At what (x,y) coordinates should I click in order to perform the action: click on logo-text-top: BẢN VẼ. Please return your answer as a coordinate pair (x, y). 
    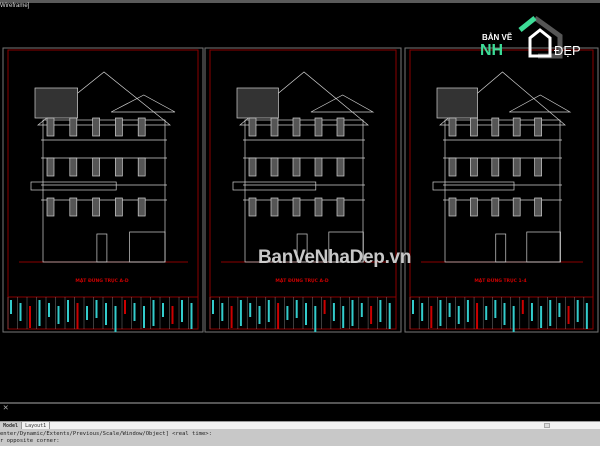
    Looking at the image, I should click on (497, 37).